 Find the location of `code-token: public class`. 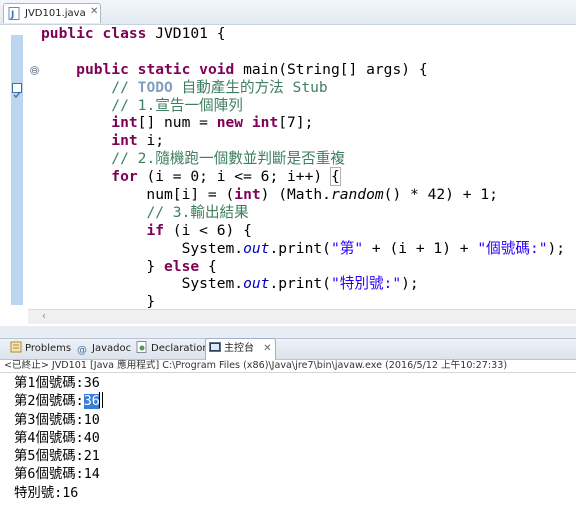

code-token: public class is located at coordinates (98, 33).